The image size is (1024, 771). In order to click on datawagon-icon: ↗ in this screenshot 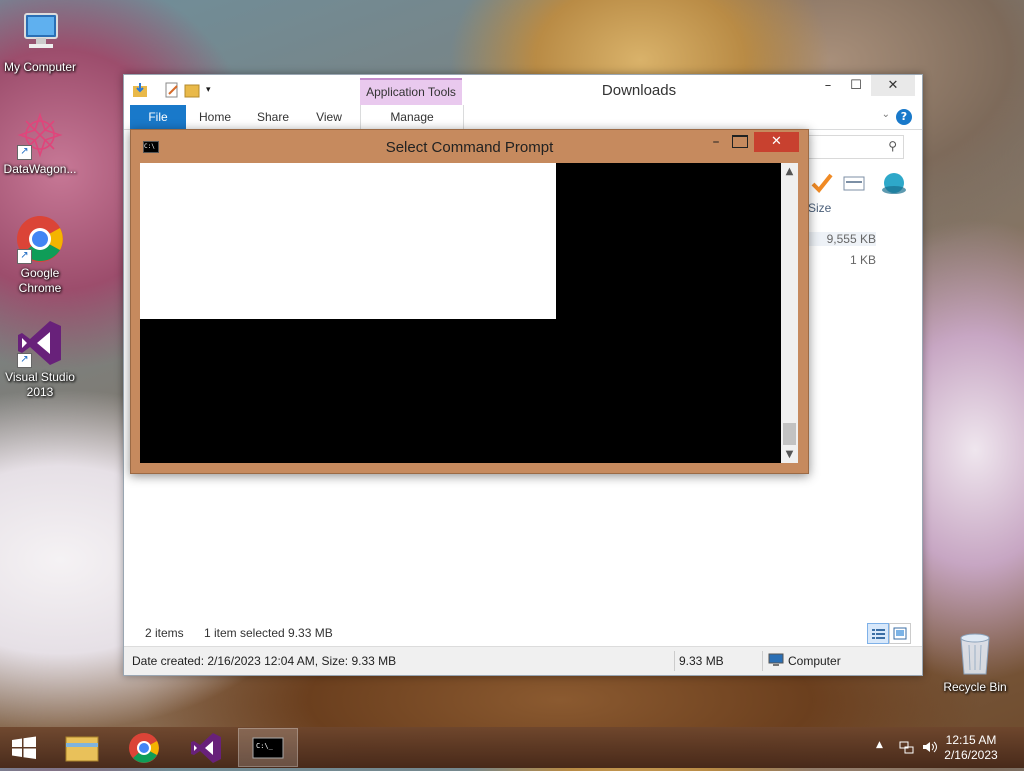, I will do `click(40, 135)`.